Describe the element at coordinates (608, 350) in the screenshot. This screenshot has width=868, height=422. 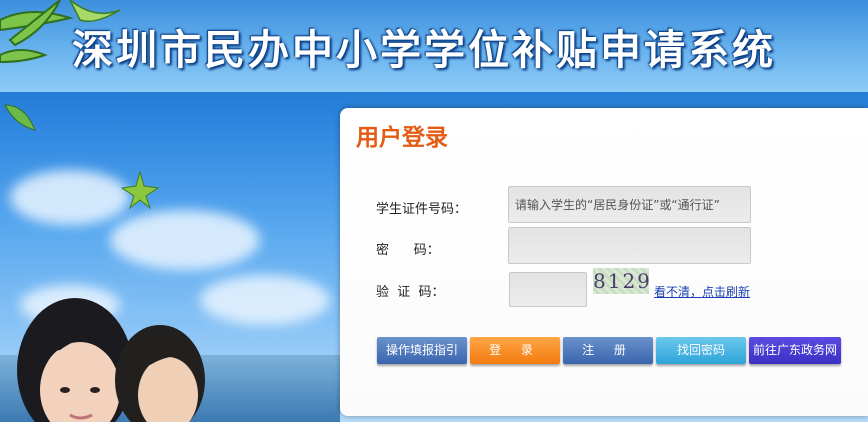
I see `register-button: 注 册` at that location.